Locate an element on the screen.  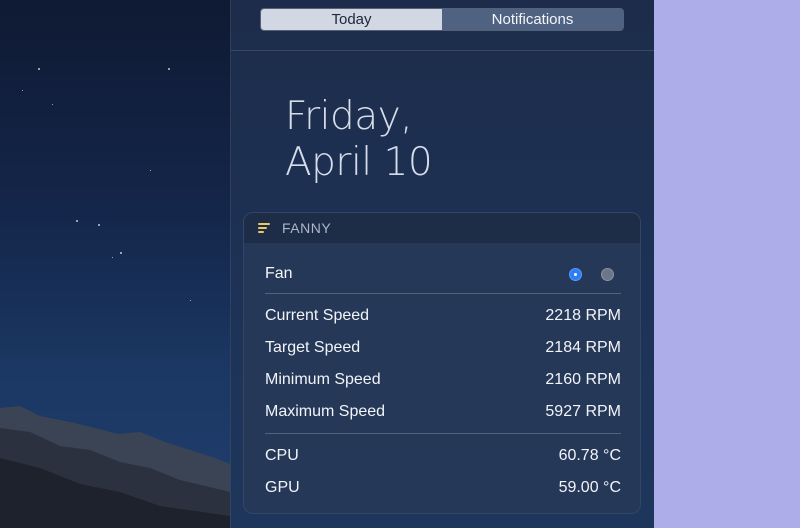
metric-value: 2218 RPM is located at coordinates (583, 315).